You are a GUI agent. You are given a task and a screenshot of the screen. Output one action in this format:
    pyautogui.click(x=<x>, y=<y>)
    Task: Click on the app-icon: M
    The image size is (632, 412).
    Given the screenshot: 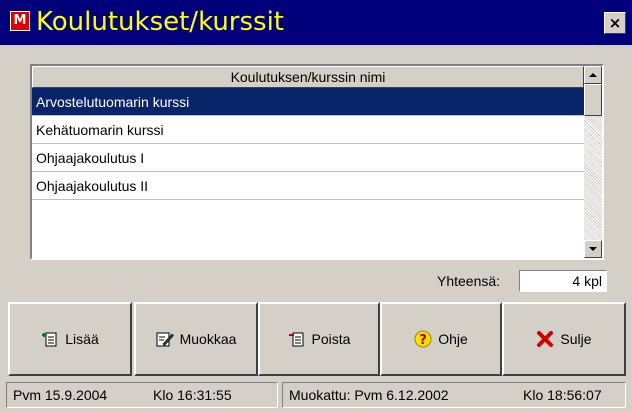 What is the action you would take?
    pyautogui.click(x=20, y=21)
    